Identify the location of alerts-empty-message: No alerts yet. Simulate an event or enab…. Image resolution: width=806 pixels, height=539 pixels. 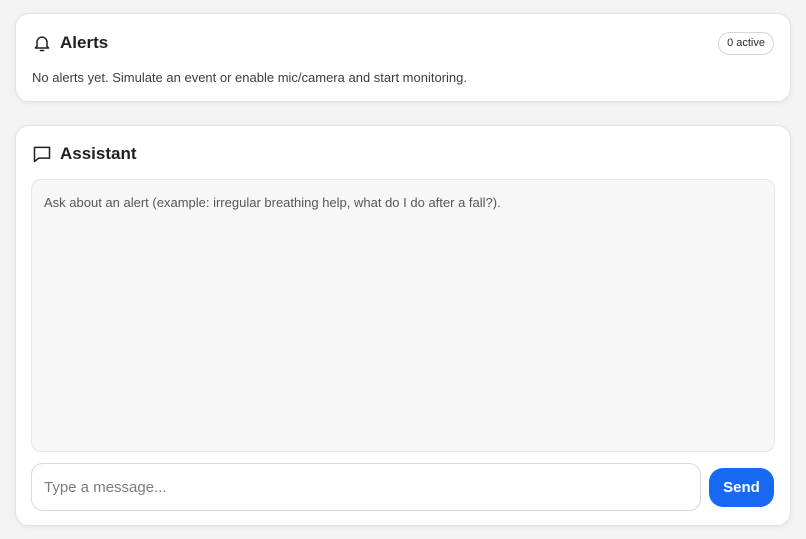
(249, 77).